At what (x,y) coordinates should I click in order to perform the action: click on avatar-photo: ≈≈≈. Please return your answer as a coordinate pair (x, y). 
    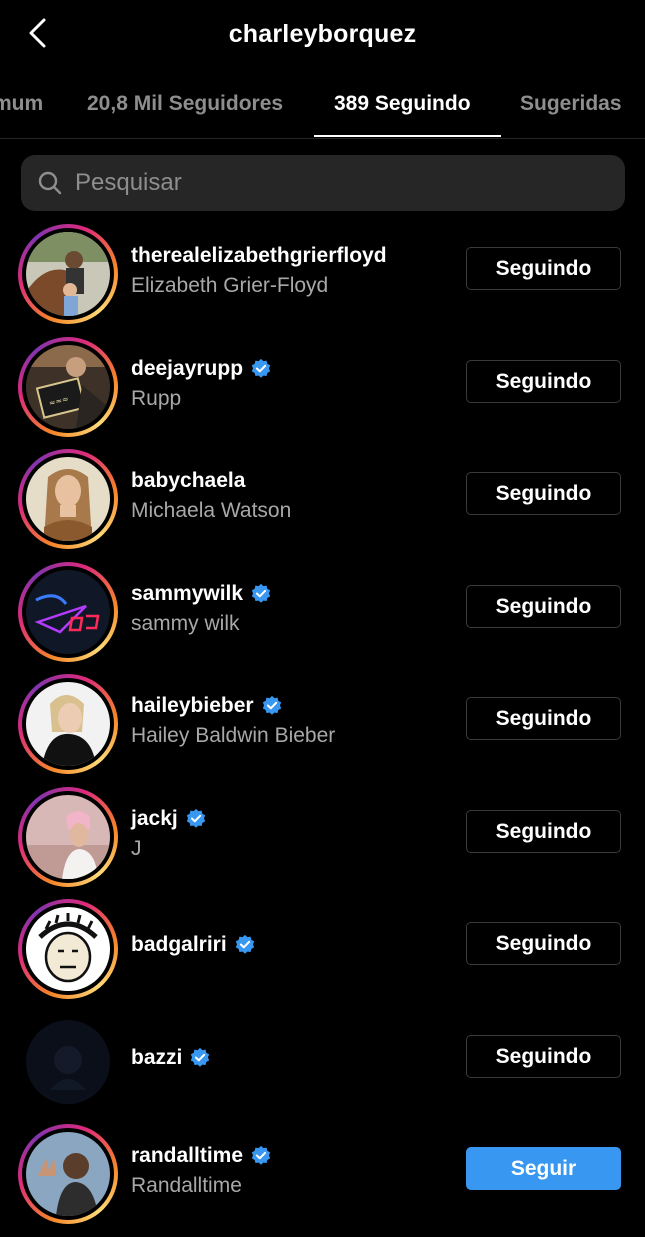
    Looking at the image, I should click on (68, 386).